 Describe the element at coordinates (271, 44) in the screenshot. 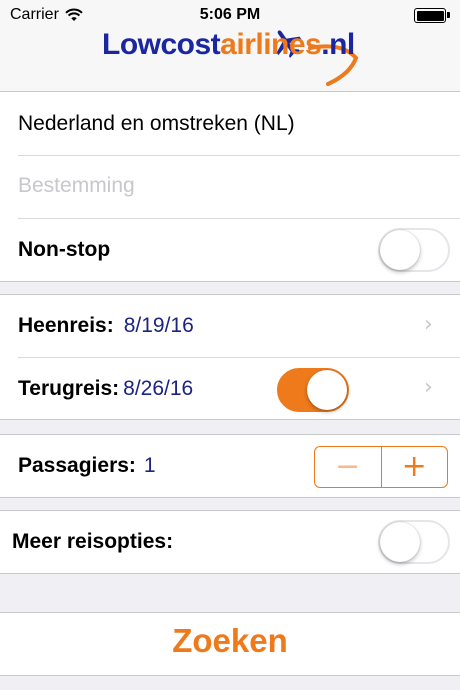

I see `logo-part-2: airlines` at that location.